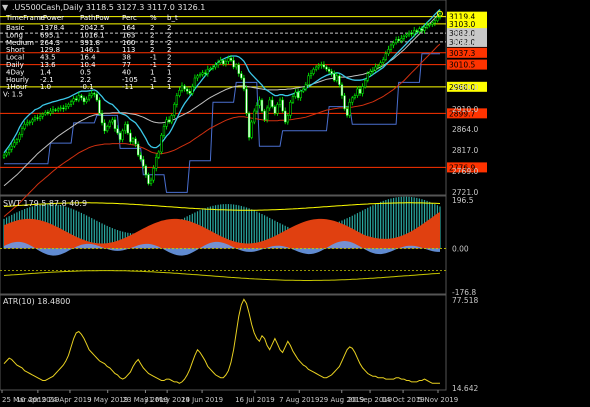 The height and width of the screenshot is (407, 590). What do you see at coordinates (463, 200) in the screenshot?
I see `swt-tick-label: 196.5` at bounding box center [463, 200].